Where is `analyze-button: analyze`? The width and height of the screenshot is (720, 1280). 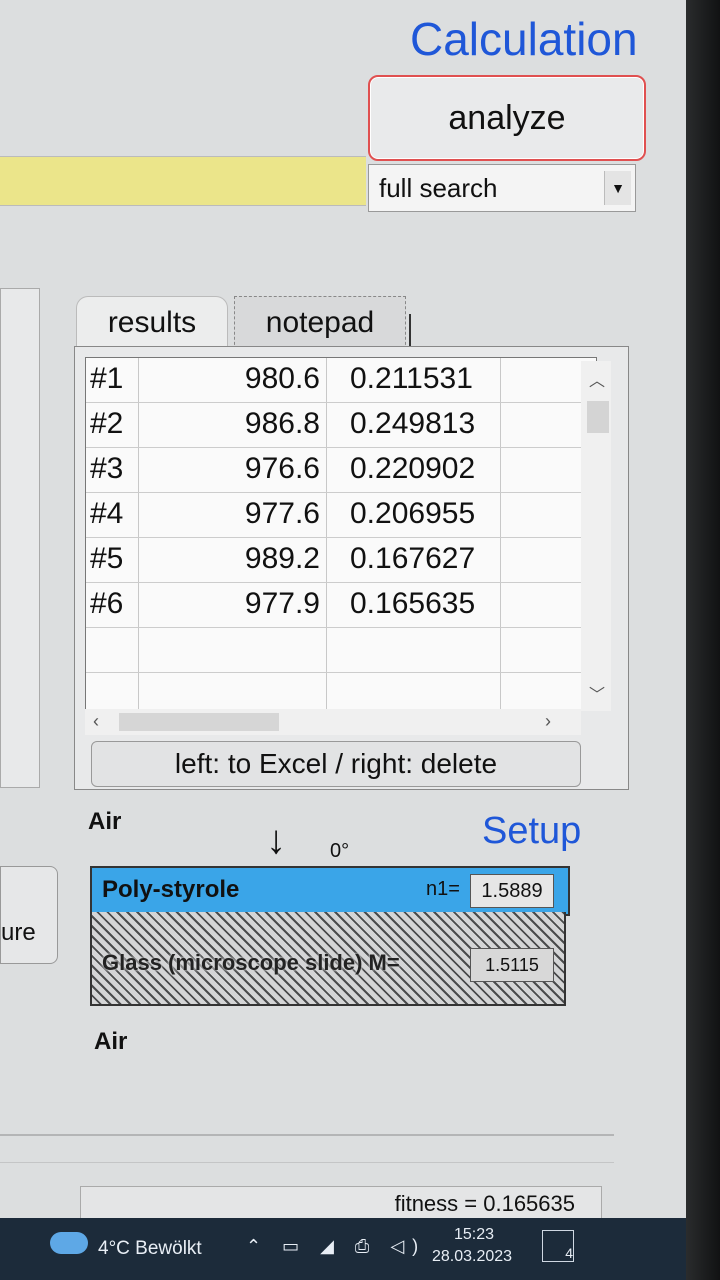 analyze-button: analyze is located at coordinates (507, 118).